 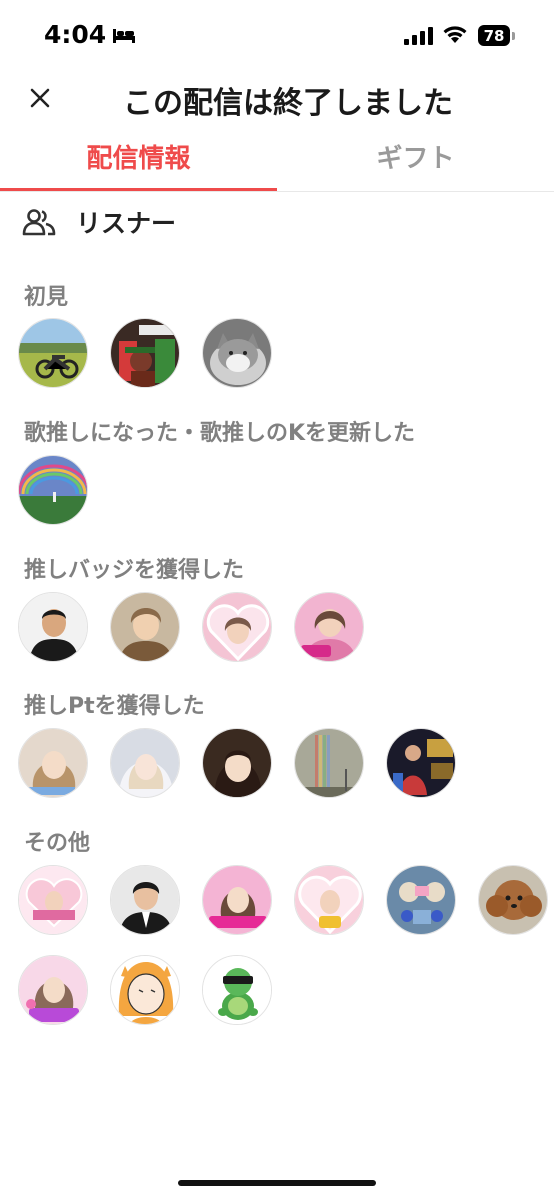 I want to click on home-indicator, so click(x=277, y=1183).